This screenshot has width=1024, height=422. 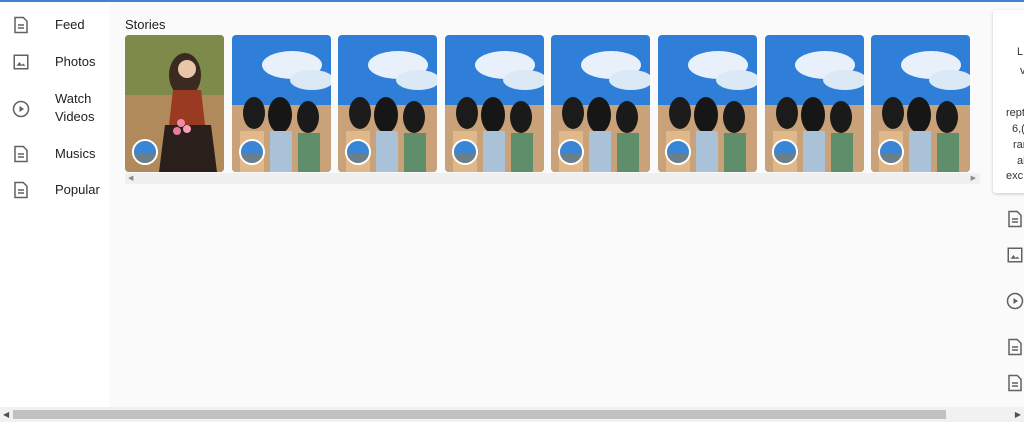 I want to click on stories-scrollbar: ◀ ▶, so click(x=552, y=178).